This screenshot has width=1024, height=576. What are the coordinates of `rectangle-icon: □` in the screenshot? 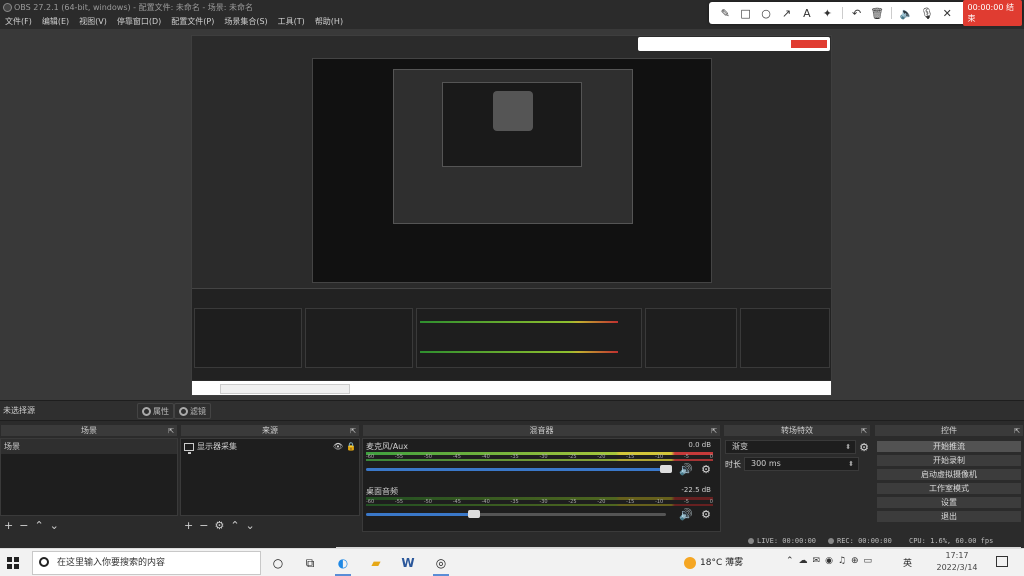 It's located at (745, 13).